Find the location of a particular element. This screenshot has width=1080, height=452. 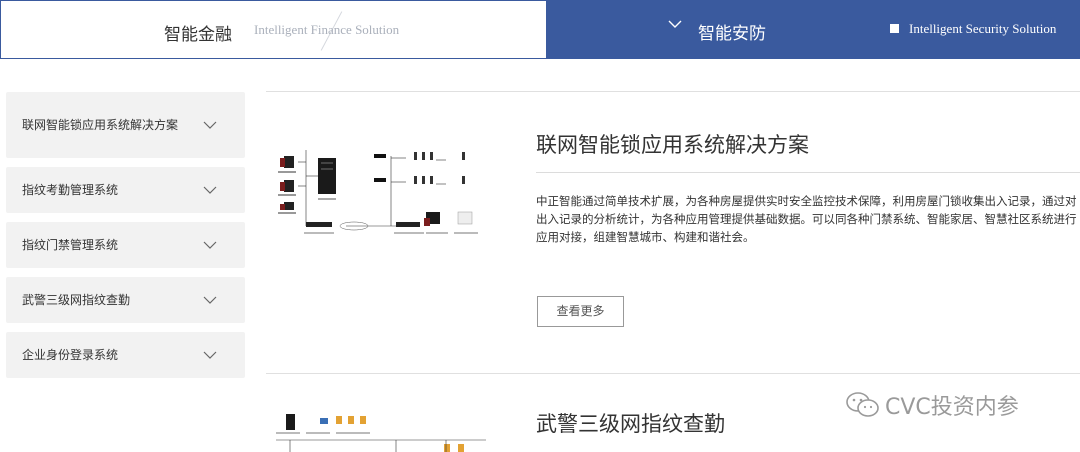

watermark: CVC投资内参 is located at coordinates (932, 405).